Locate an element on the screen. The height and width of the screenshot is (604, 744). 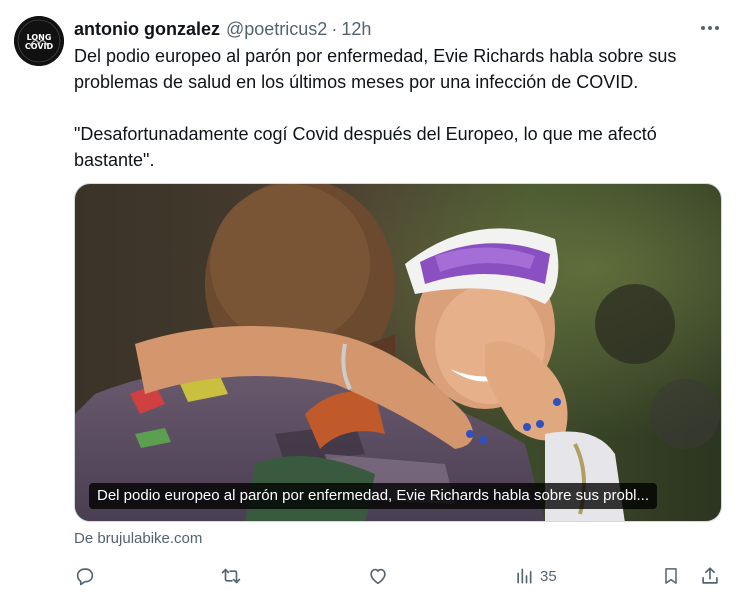
author-handle: @poetricus2 is located at coordinates (276, 29).